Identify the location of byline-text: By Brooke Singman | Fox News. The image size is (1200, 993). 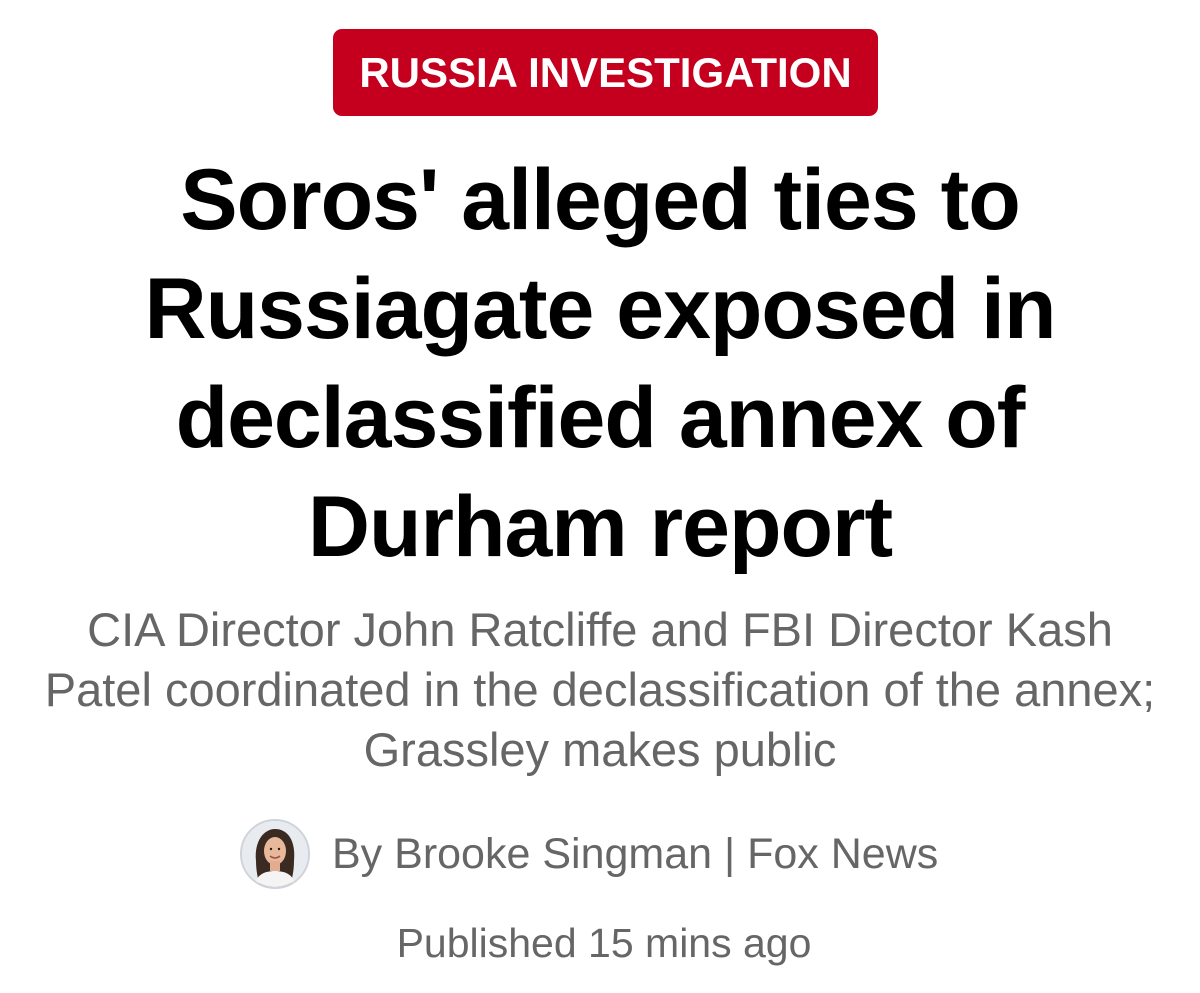
(635, 854).